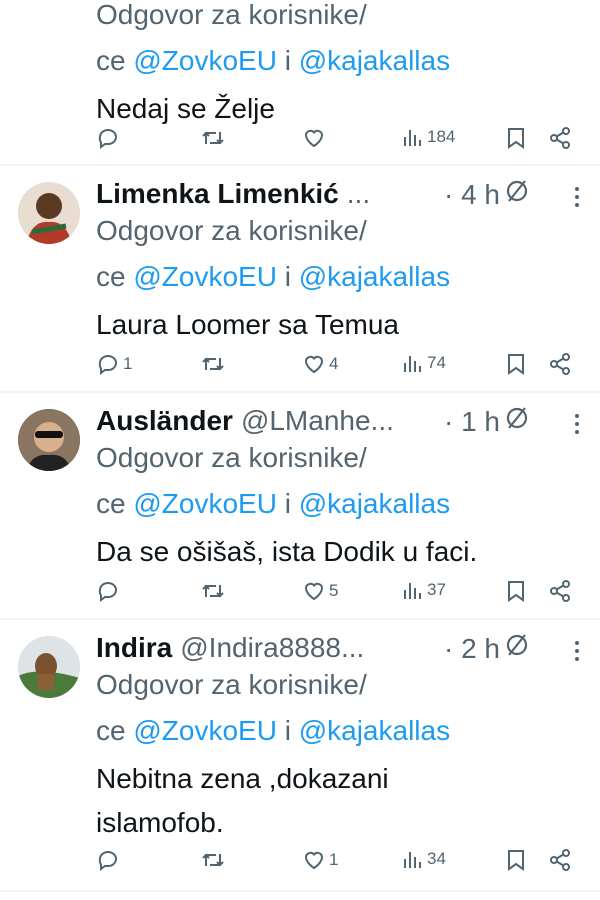  Describe the element at coordinates (424, 363) in the screenshot. I see `views-button: 74` at that location.